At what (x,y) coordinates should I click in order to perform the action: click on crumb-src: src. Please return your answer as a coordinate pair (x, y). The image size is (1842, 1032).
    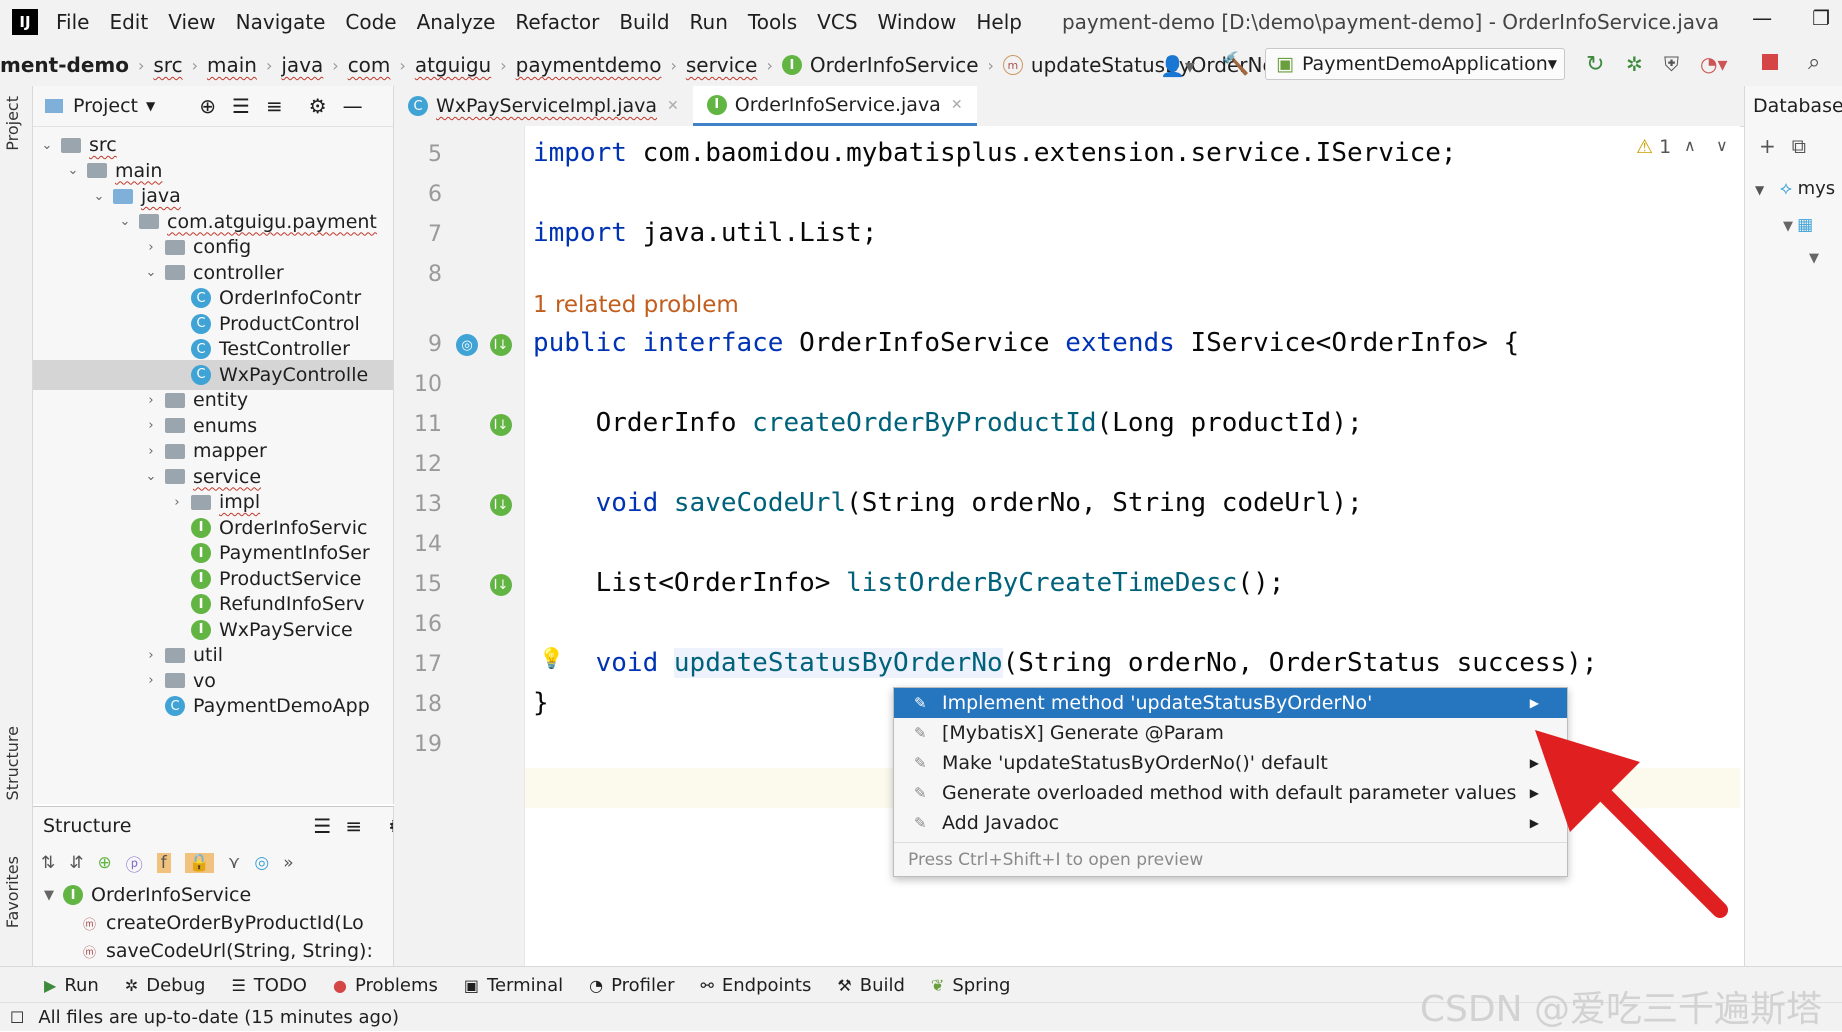
    Looking at the image, I should click on (167, 65).